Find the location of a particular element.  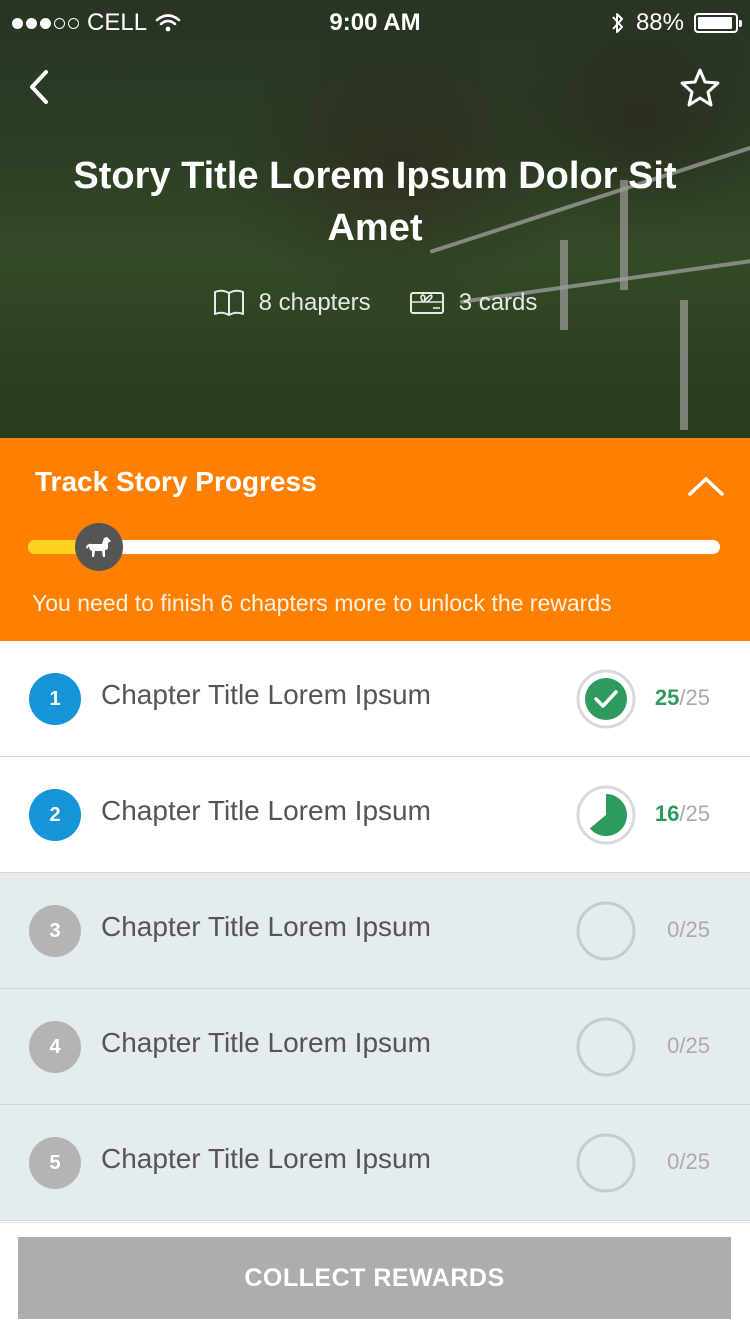

collapse-button is located at coordinates (706, 487).